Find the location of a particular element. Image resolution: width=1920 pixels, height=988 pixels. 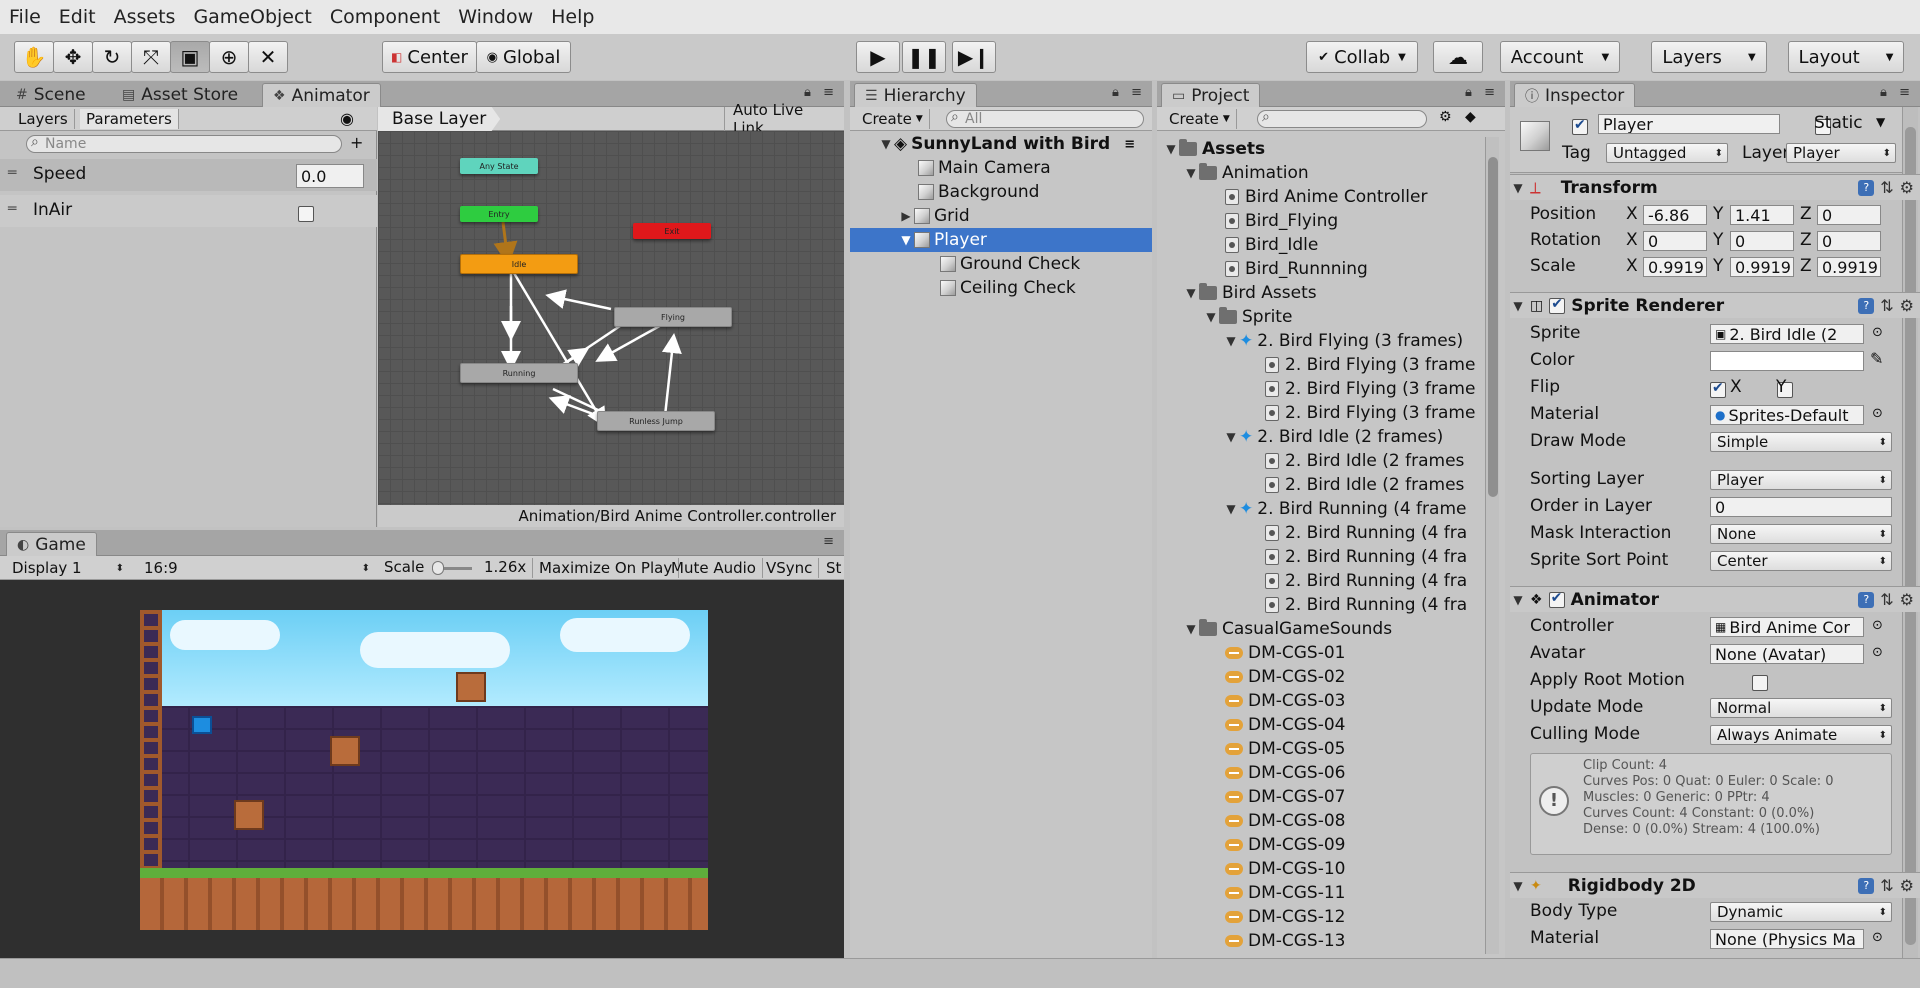

tab-animator: ❖ Animator is located at coordinates (321, 95).